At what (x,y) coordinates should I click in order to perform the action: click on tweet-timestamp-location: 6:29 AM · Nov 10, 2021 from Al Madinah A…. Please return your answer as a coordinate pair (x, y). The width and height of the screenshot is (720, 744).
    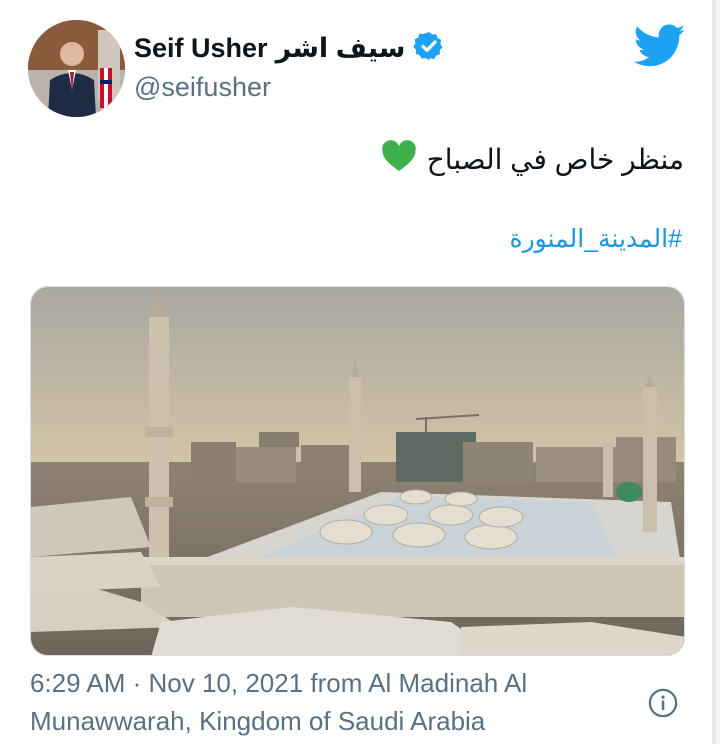
    Looking at the image, I should click on (330, 702).